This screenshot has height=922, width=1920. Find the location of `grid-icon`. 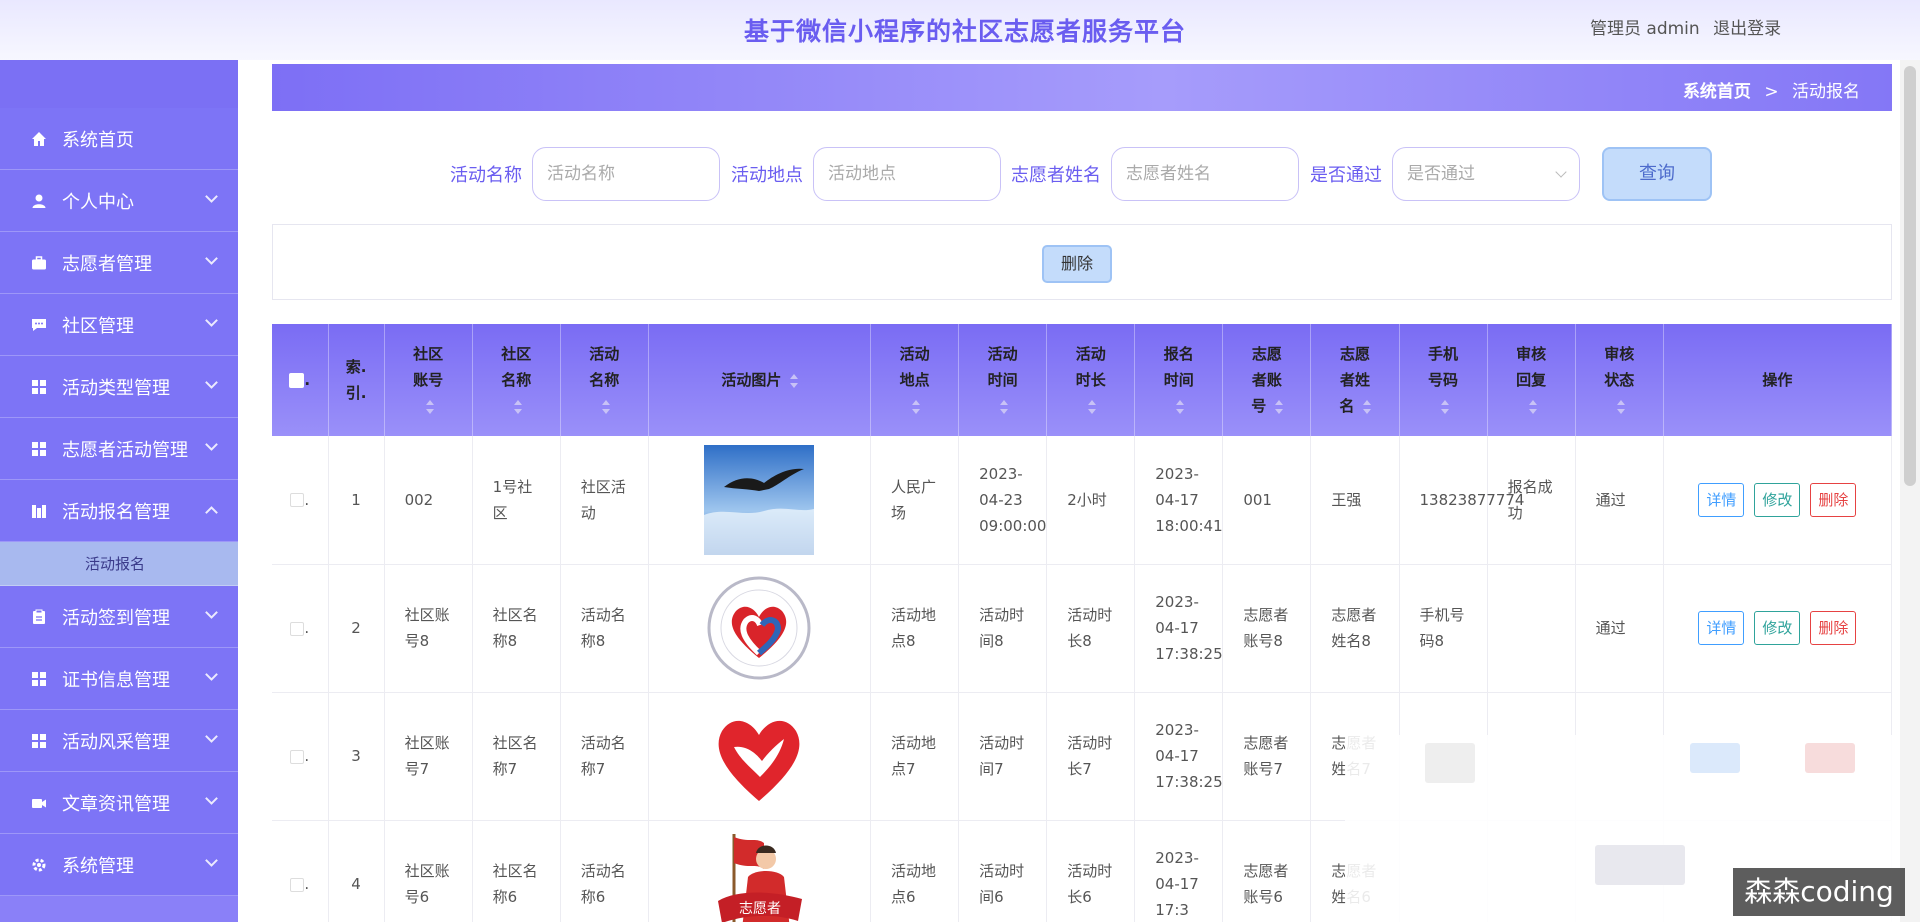

grid-icon is located at coordinates (39, 449).